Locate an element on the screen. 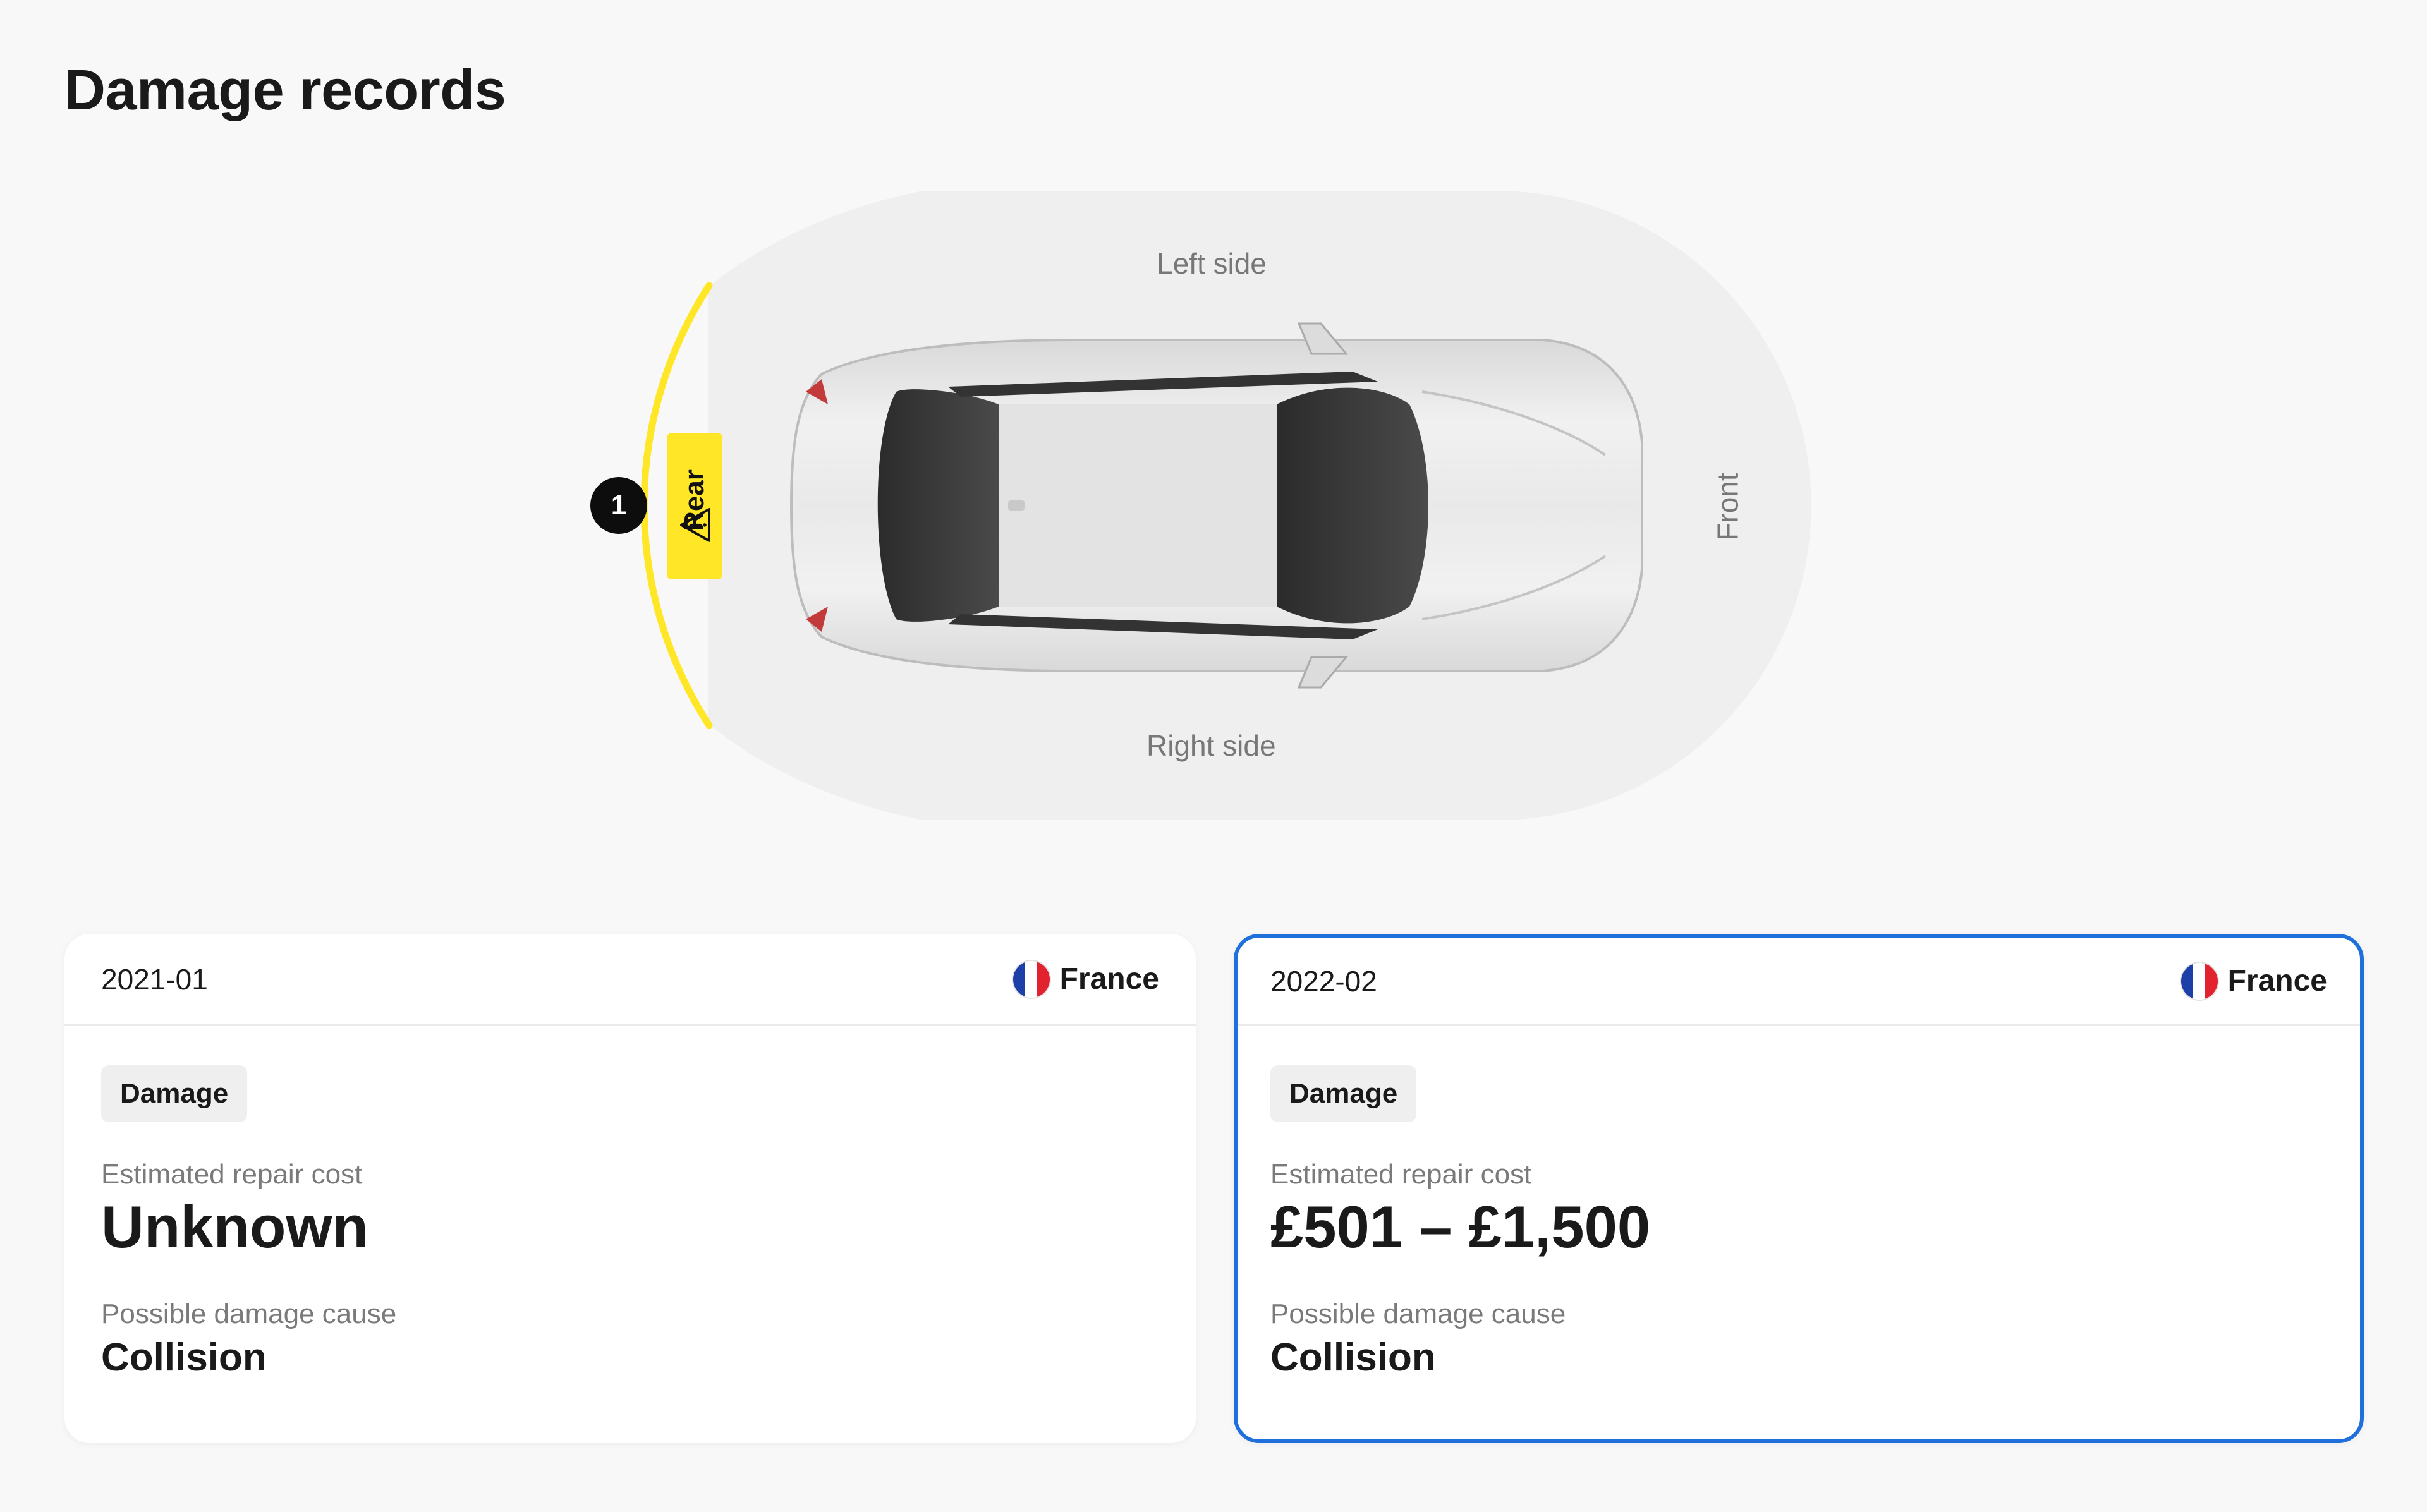  repair-cost-value: Unknown is located at coordinates (235, 1227).